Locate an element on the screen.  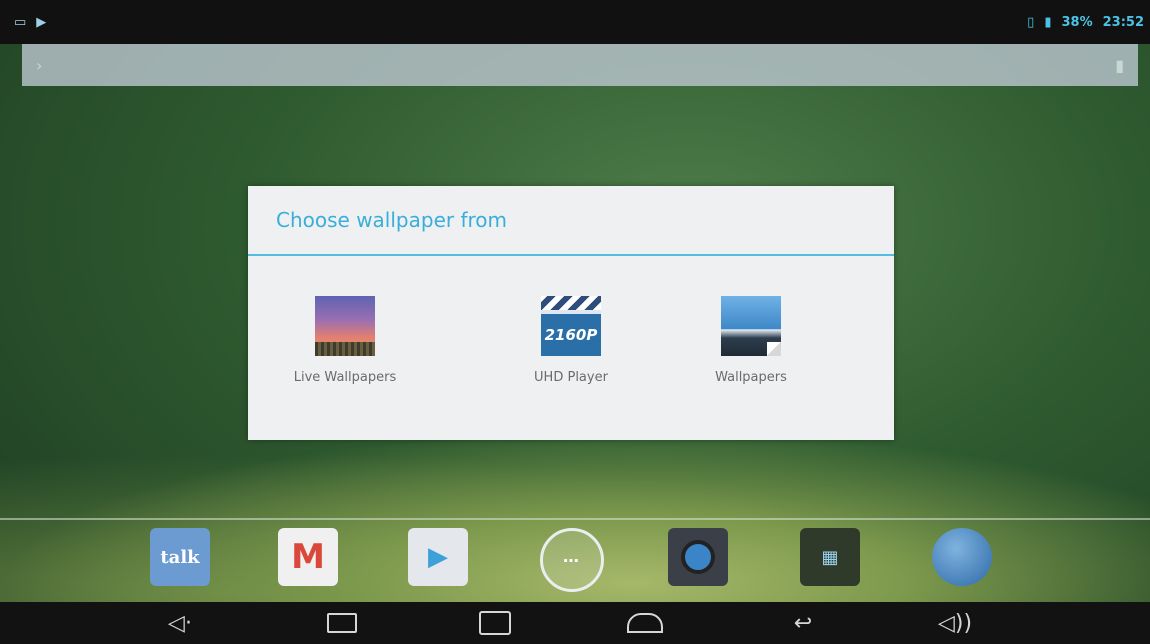
screenshot-icon is located at coordinates (495, 623).